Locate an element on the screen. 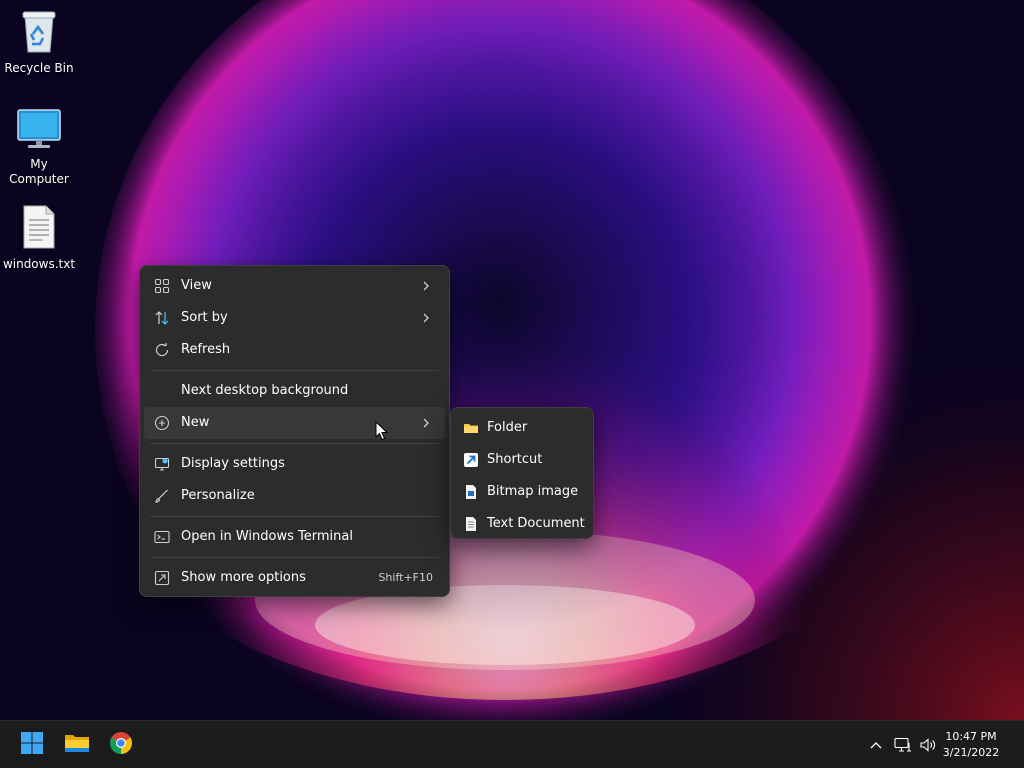 The height and width of the screenshot is (768, 1024). menu-item-show-more-options: Show more options Shift+F10 is located at coordinates (294, 578).